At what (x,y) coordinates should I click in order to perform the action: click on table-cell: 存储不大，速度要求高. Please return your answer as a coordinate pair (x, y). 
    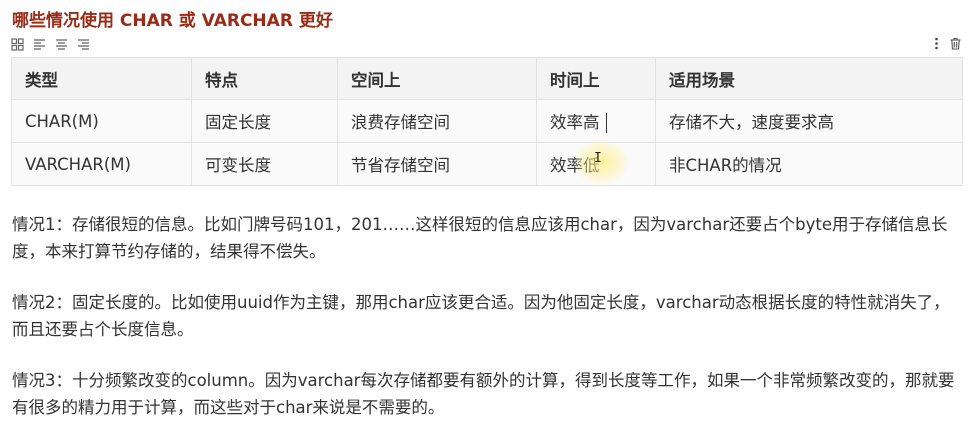
    Looking at the image, I should click on (809, 121).